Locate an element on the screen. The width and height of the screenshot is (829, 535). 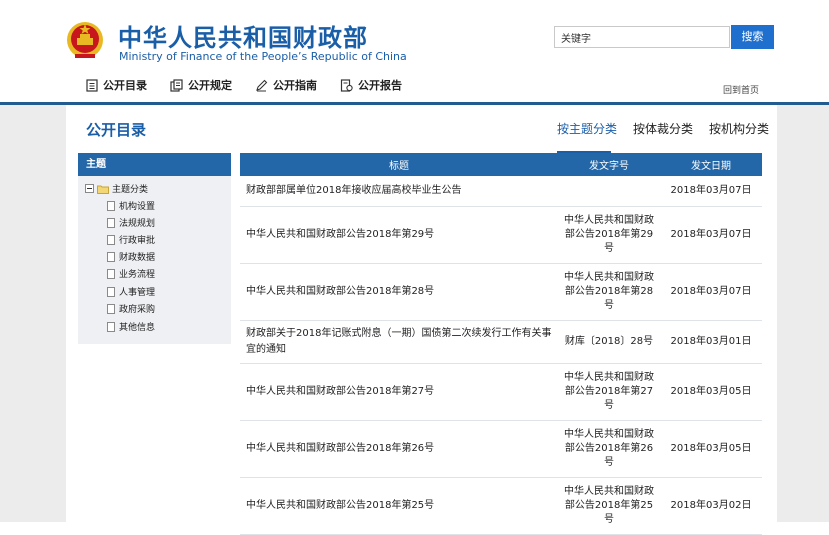
sidebar-item-workflow: 业务流程 is located at coordinates (131, 273).